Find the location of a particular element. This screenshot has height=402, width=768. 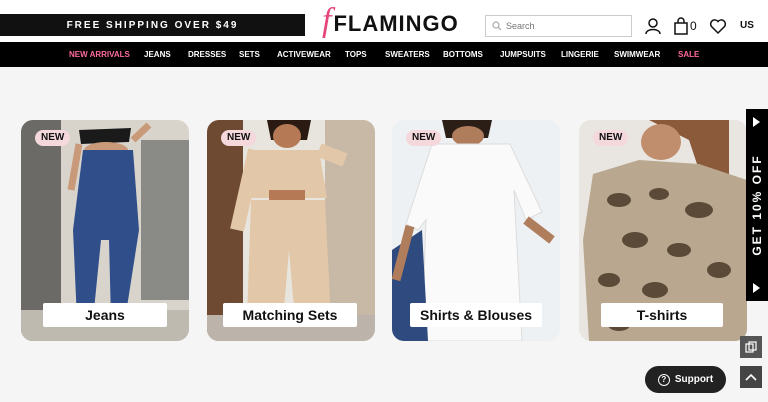

cart-count: 0 is located at coordinates (693, 26).